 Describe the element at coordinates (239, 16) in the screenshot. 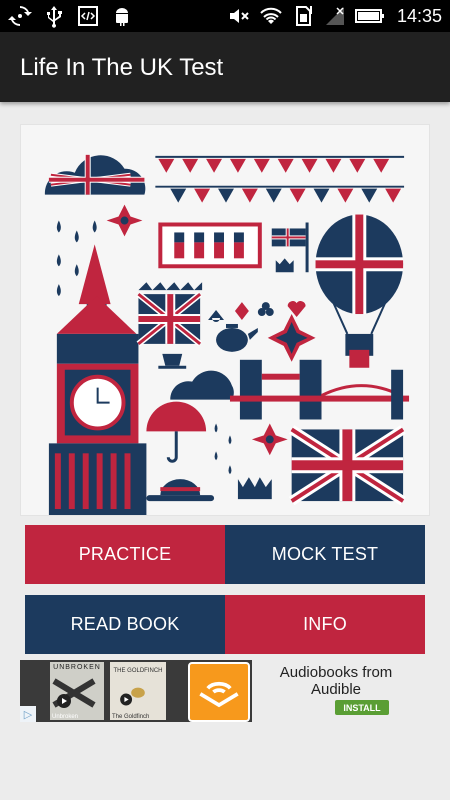

I see `mute-icon` at that location.